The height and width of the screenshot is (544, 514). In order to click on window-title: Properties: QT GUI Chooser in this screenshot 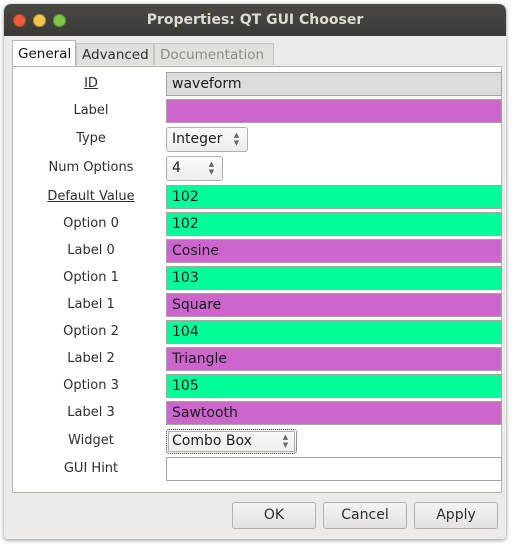, I will do `click(255, 20)`.